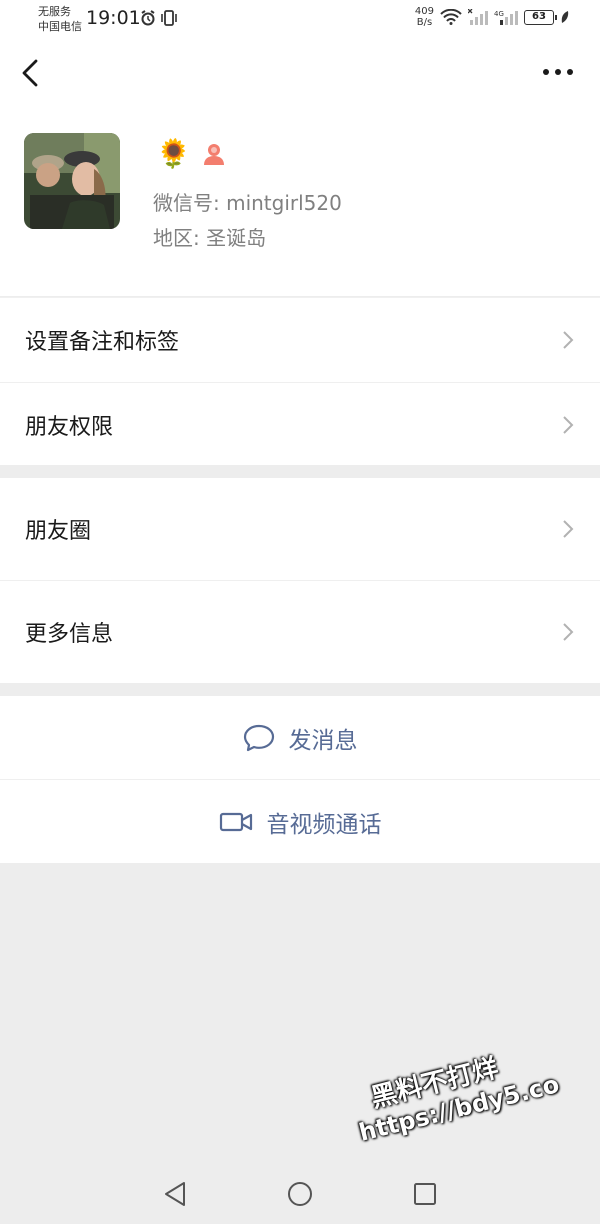  What do you see at coordinates (451, 17) in the screenshot?
I see `wifi-icon` at bounding box center [451, 17].